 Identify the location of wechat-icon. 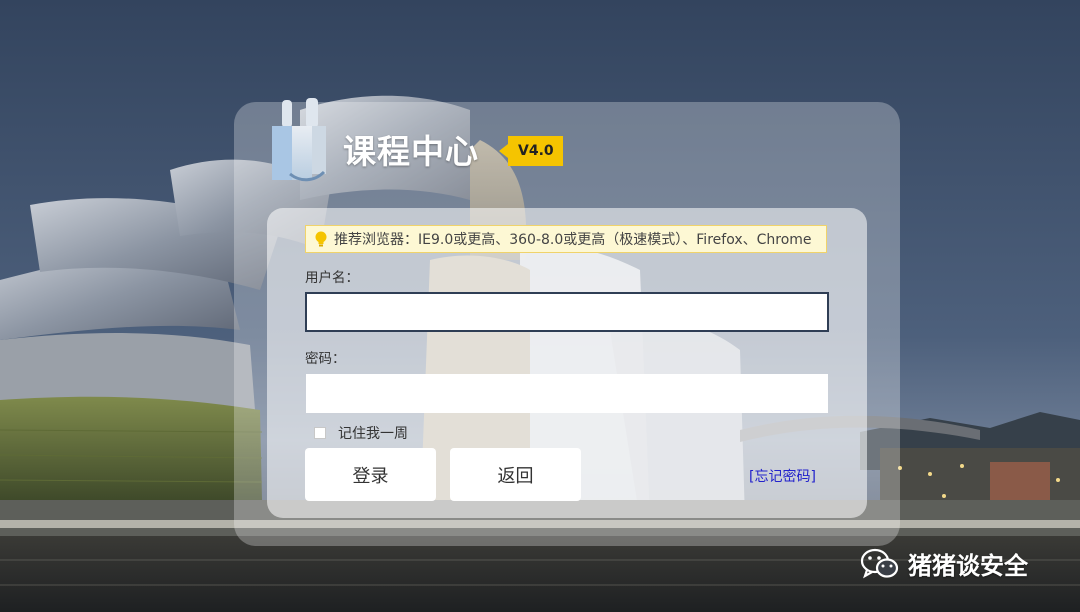
(879, 563).